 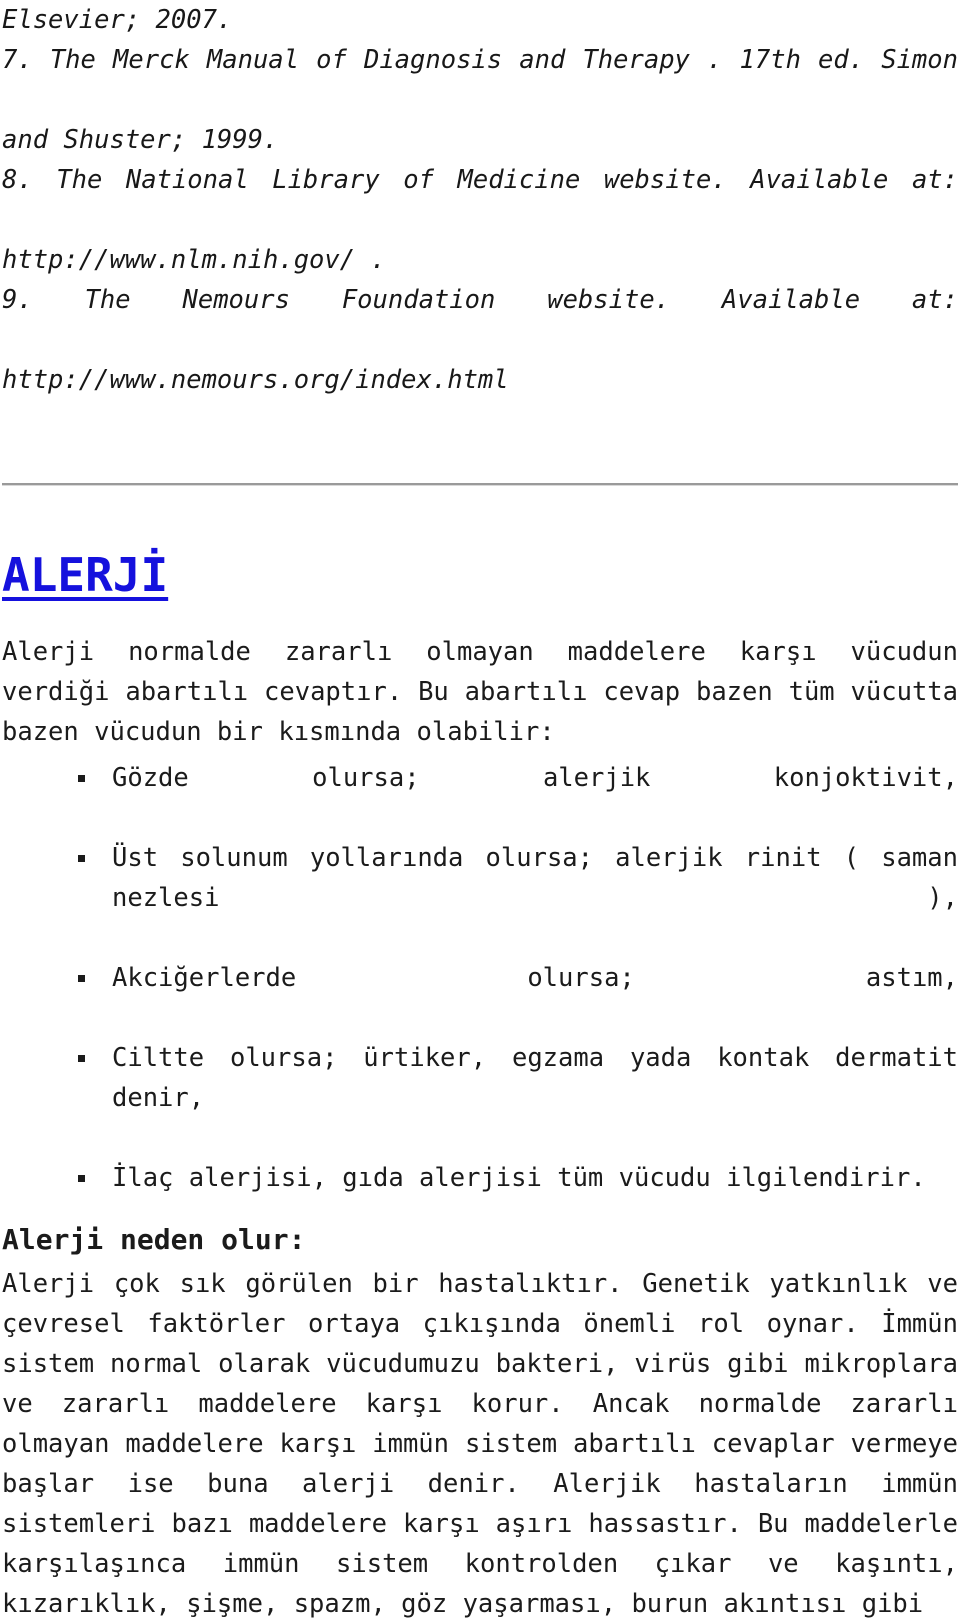 What do you see at coordinates (85, 575) in the screenshot?
I see `page-title: ALERJİ` at bounding box center [85, 575].